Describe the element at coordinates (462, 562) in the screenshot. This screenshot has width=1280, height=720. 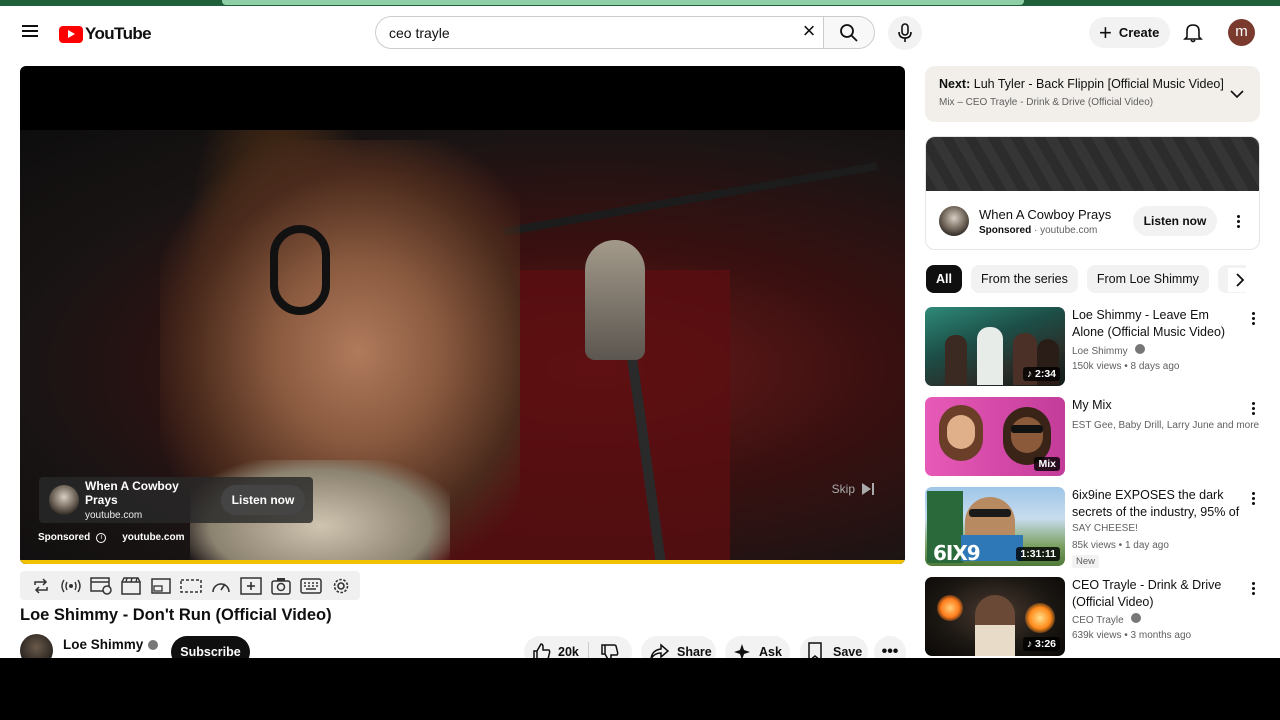
I see `ad-progress-bar` at that location.